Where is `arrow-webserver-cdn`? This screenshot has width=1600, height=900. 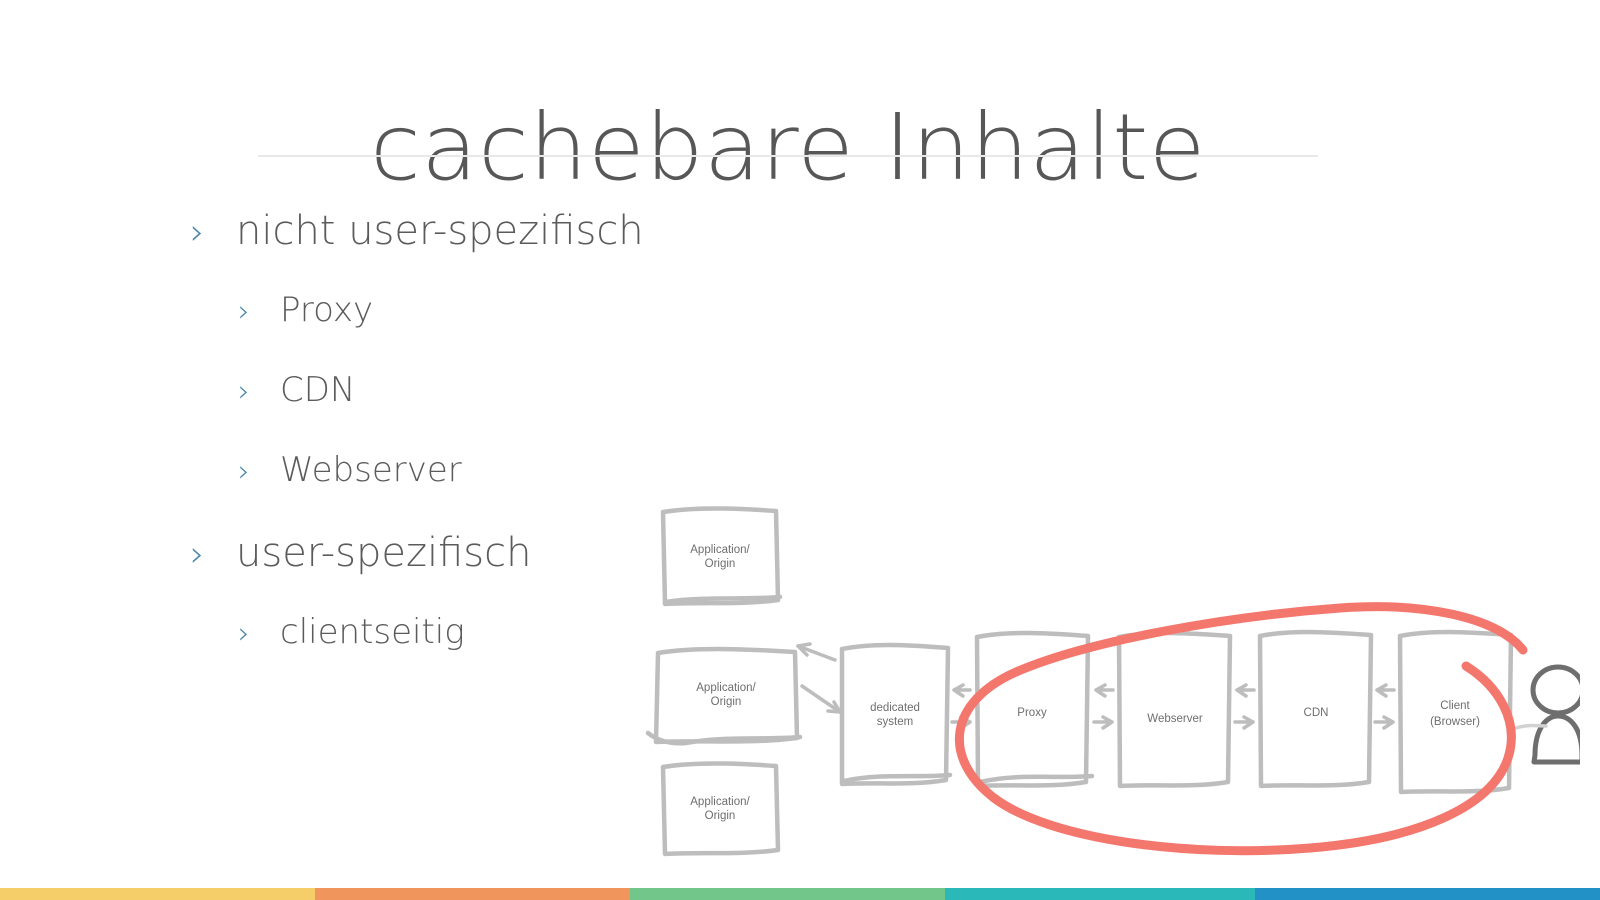
arrow-webserver-cdn is located at coordinates (1244, 706).